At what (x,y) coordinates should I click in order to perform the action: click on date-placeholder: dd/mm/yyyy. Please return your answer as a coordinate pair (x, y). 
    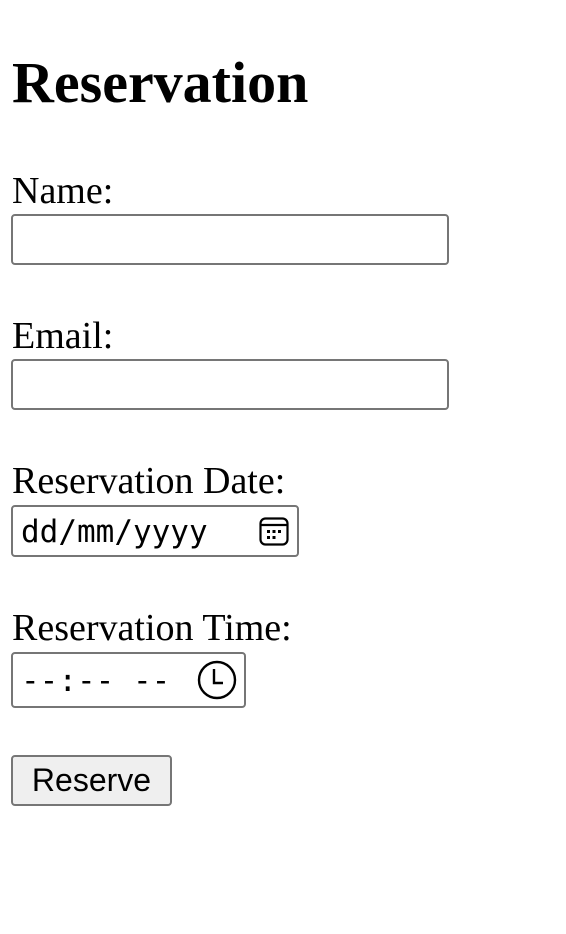
    Looking at the image, I should click on (114, 532).